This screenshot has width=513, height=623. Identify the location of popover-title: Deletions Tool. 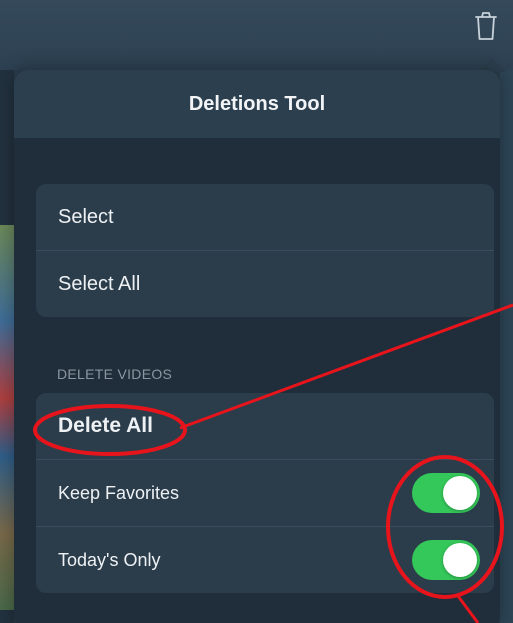
(257, 103).